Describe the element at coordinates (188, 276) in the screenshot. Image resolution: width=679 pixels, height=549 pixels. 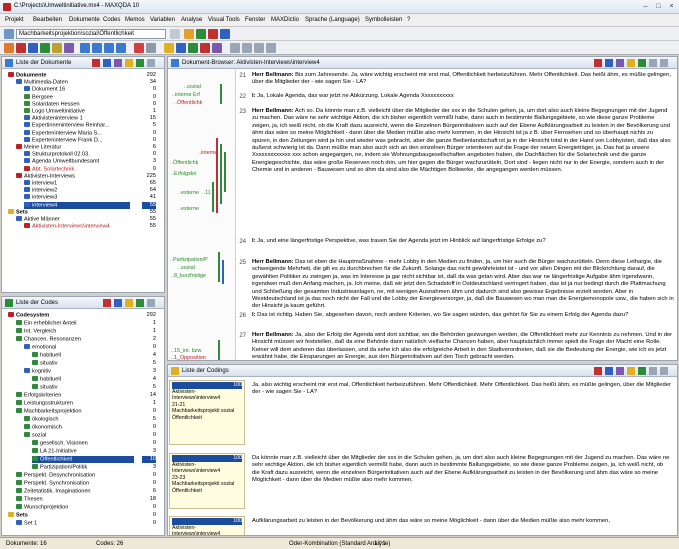
I see `code-label-kurzfristige: ..8_kurzfristige` at that location.